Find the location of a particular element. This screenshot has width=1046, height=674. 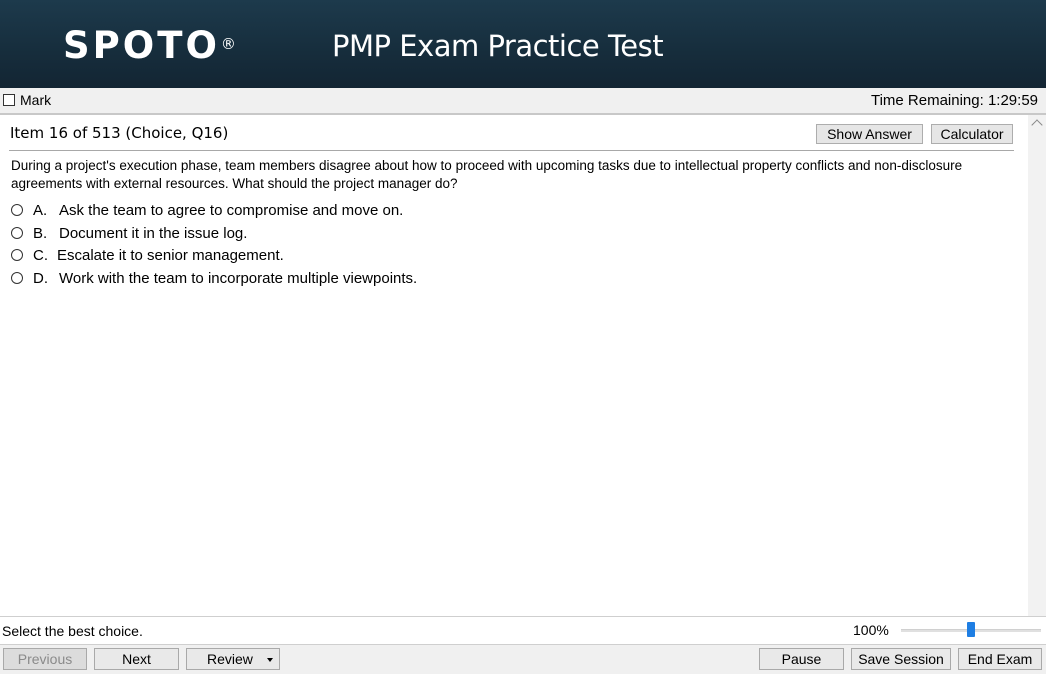

app-header: SPOTO ® PMP Exam Practice Test is located at coordinates (523, 44).